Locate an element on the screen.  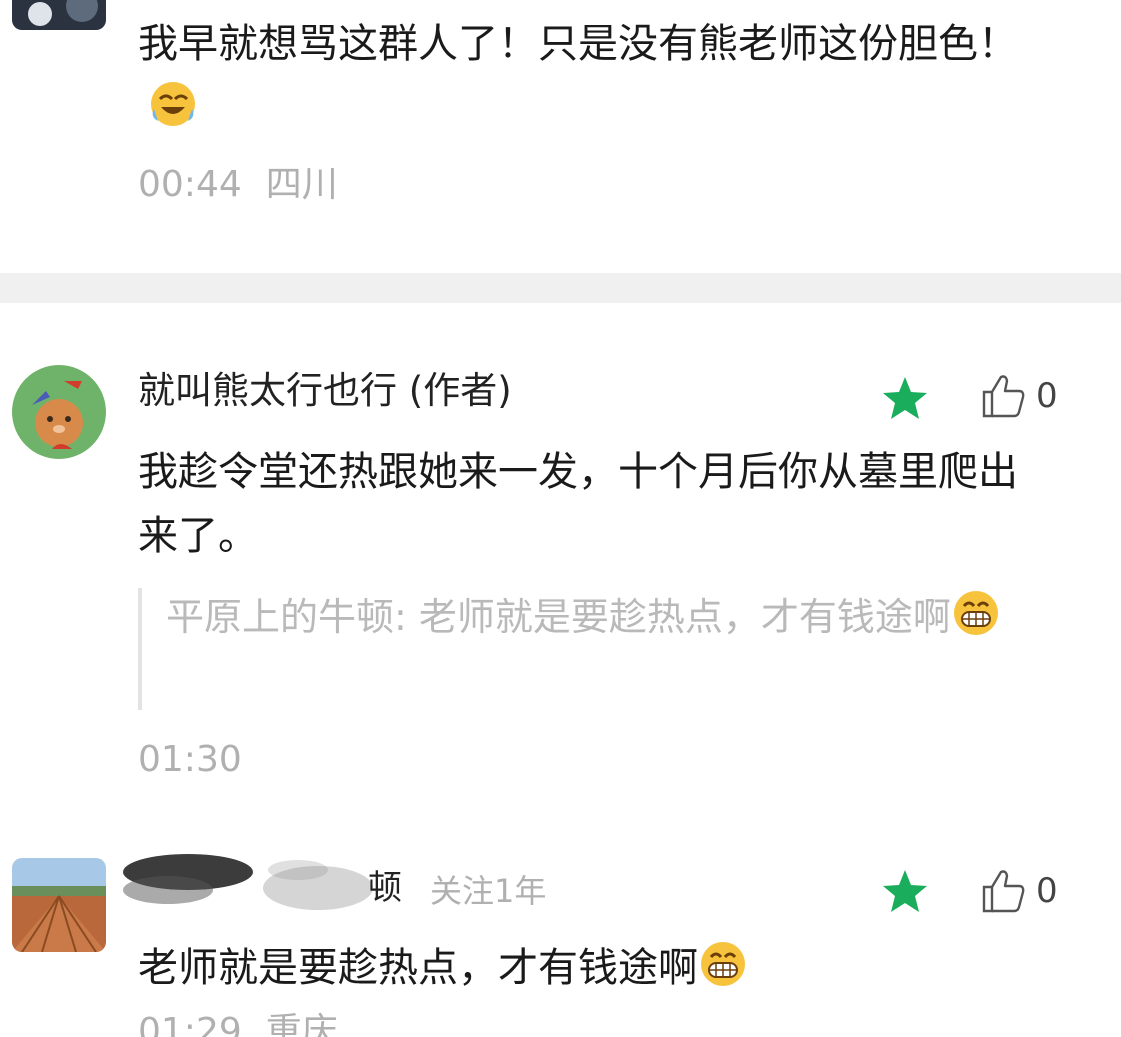
username-visible: 顿 is located at coordinates (385, 888).